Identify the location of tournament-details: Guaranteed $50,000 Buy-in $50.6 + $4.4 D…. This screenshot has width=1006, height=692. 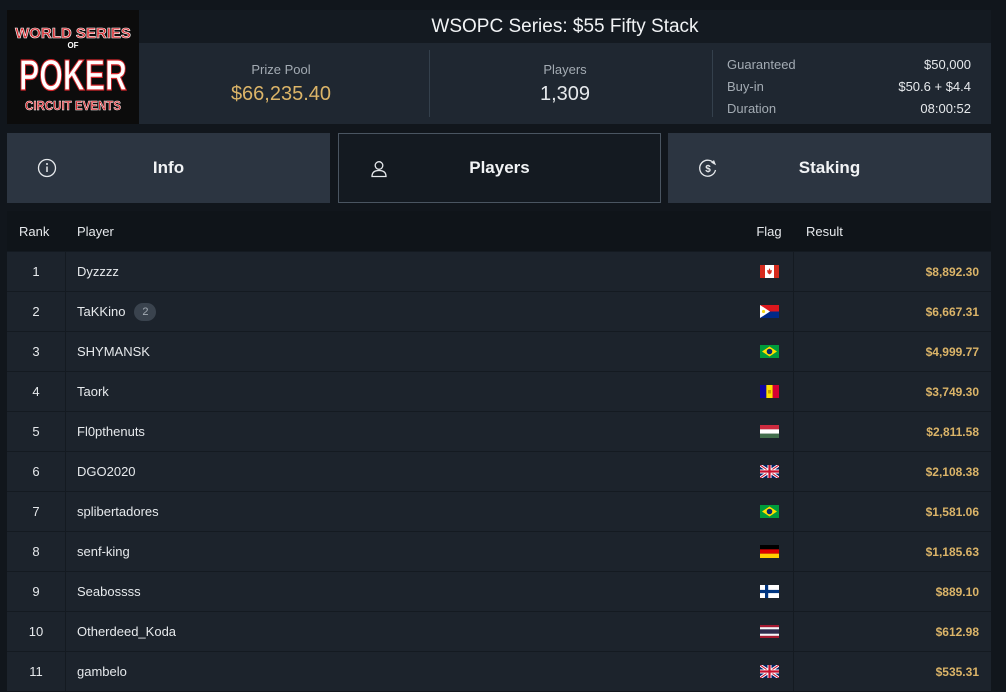
(849, 86).